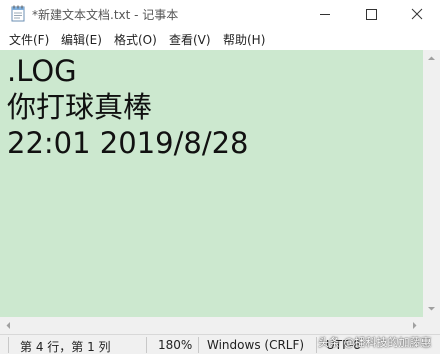 The height and width of the screenshot is (355, 440). Describe the element at coordinates (81, 39) in the screenshot. I see `menu-edit: 编辑(E)` at that location.